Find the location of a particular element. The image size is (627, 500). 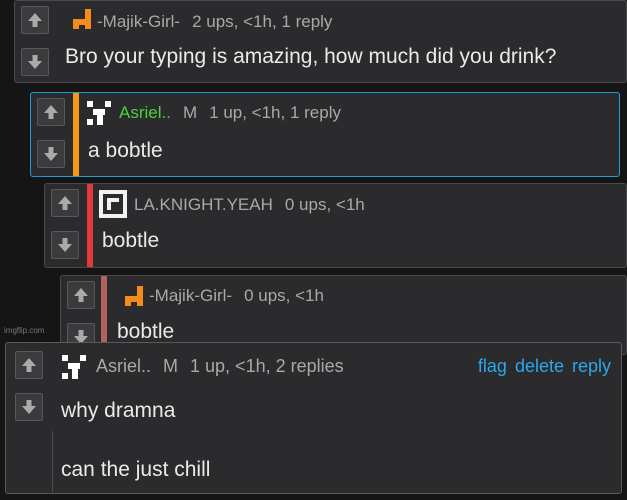

comment-body-line: why dramna is located at coordinates (118, 410).